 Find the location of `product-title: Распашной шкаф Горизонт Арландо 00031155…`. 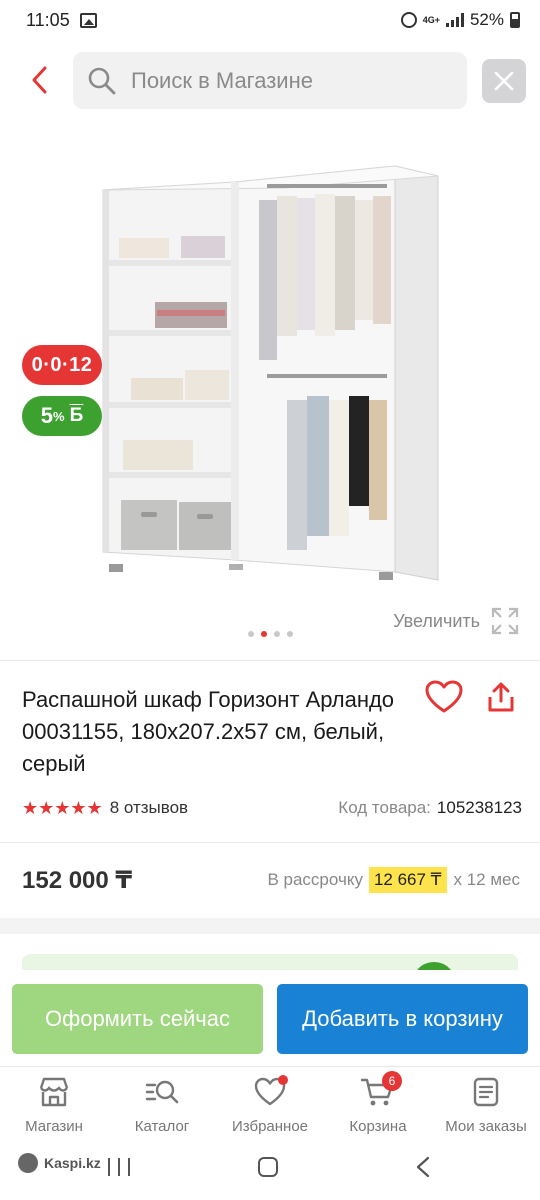

product-title: Распашной шкаф Горизонт Арландо 00031155… is located at coordinates (208, 731).